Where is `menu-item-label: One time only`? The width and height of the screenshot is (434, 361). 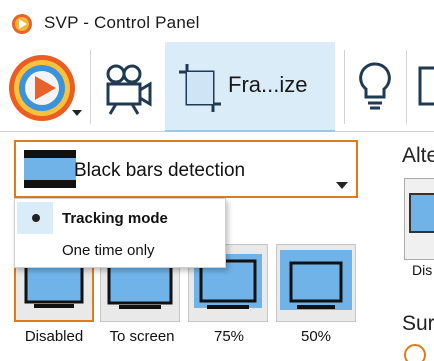 menu-item-label: One time only is located at coordinates (108, 250).